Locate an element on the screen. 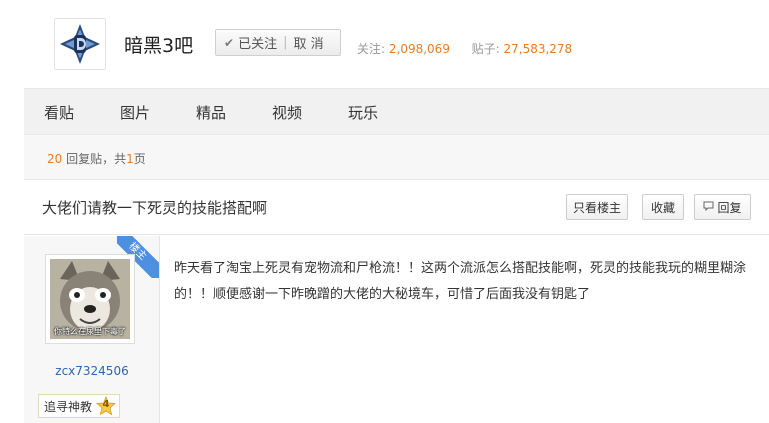 This screenshot has width=769, height=423. favorite-button: 收藏 is located at coordinates (663, 207).